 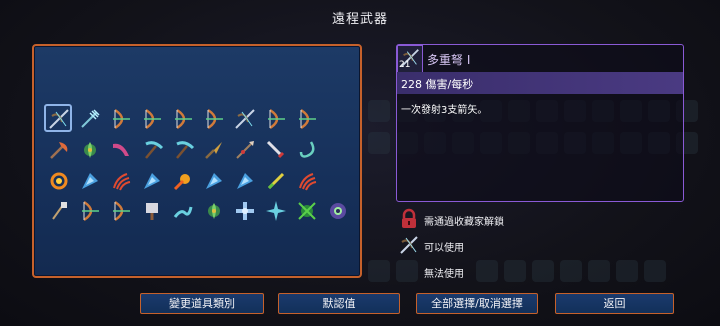 What do you see at coordinates (437, 84) in the screenshot?
I see `detail-dps: 228 傷害/每秒` at bounding box center [437, 84].